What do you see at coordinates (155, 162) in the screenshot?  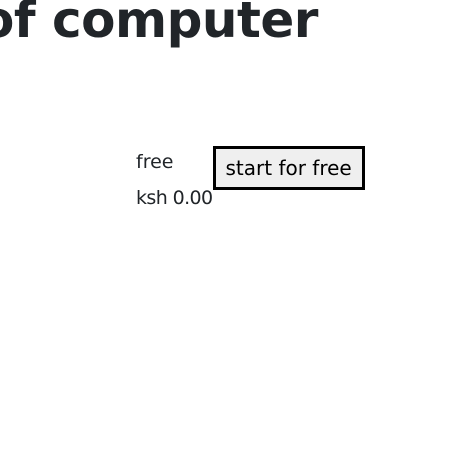 I see `plan-name: free` at bounding box center [155, 162].